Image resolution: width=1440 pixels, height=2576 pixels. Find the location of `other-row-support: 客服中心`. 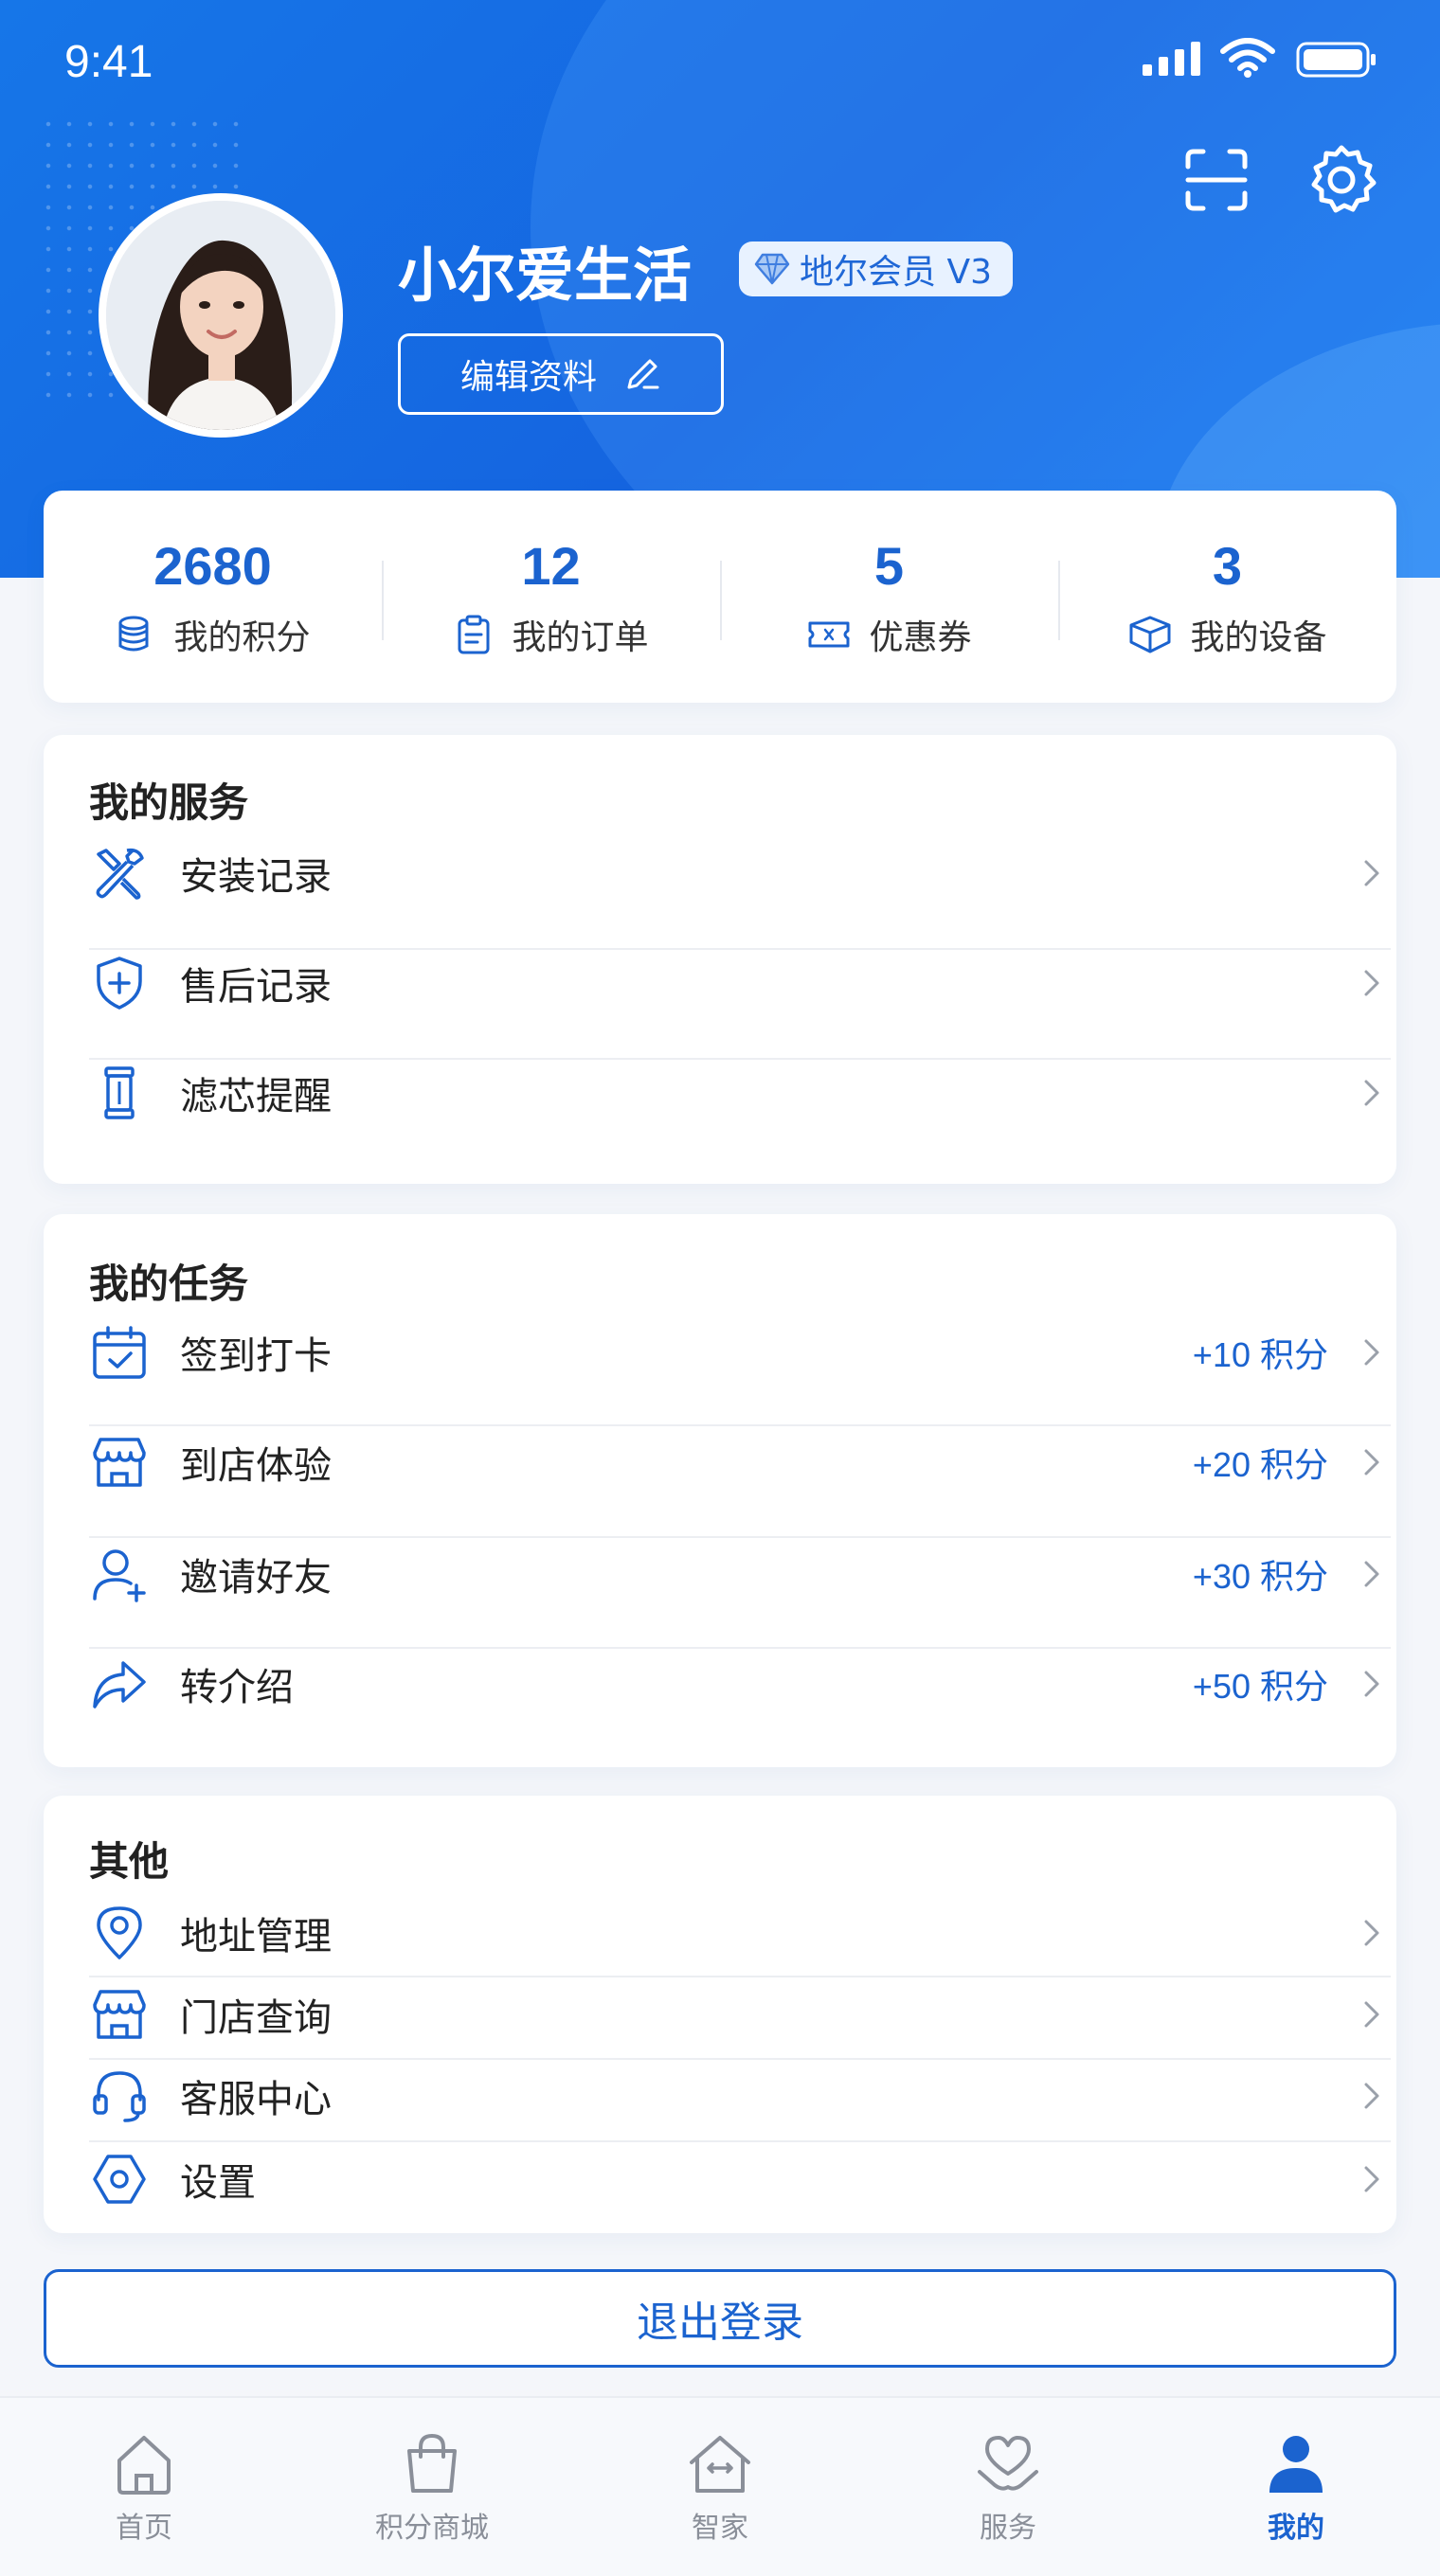

other-row-support: 客服中心 is located at coordinates (740, 2096).